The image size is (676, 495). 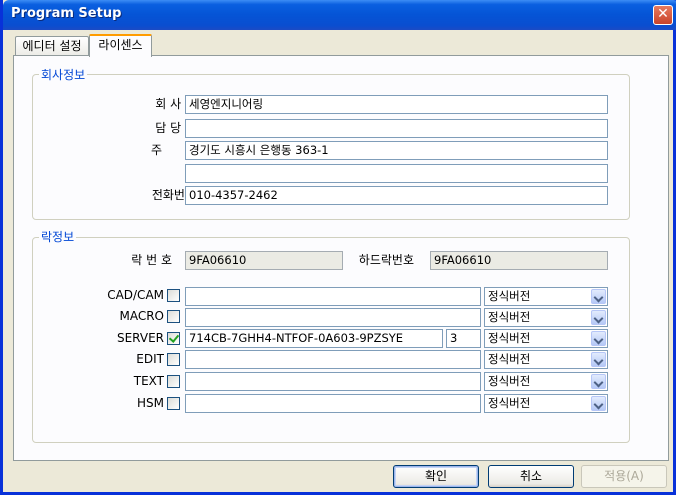 What do you see at coordinates (173, 381) in the screenshot?
I see `text-checkbox` at bounding box center [173, 381].